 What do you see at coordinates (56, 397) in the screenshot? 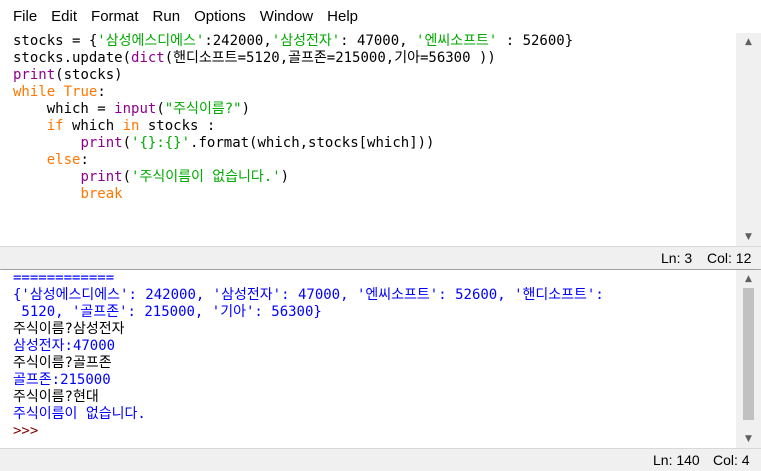
I see `output-line: 주식이름?현대` at bounding box center [56, 397].